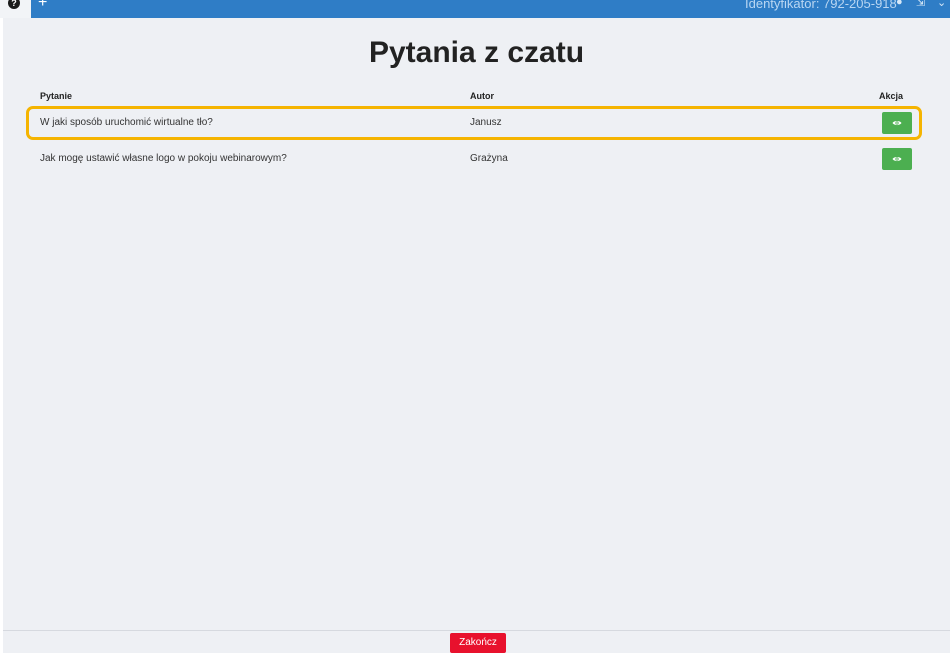 The height and width of the screenshot is (653, 950). I want to click on column-header-question: Pytanie, so click(56, 96).